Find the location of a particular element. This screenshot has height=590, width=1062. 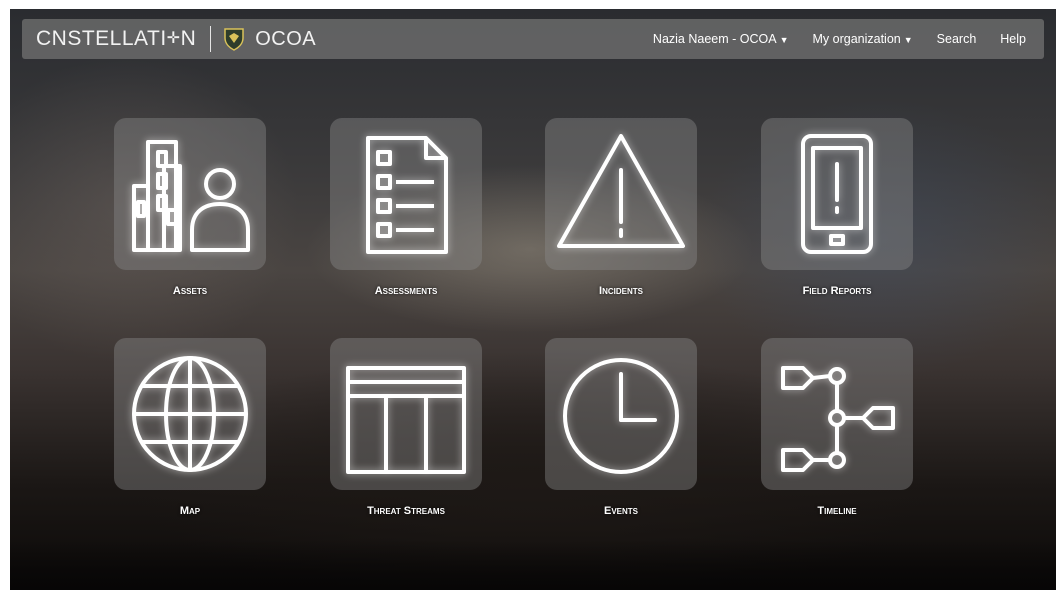

tile-events is located at coordinates (621, 414).